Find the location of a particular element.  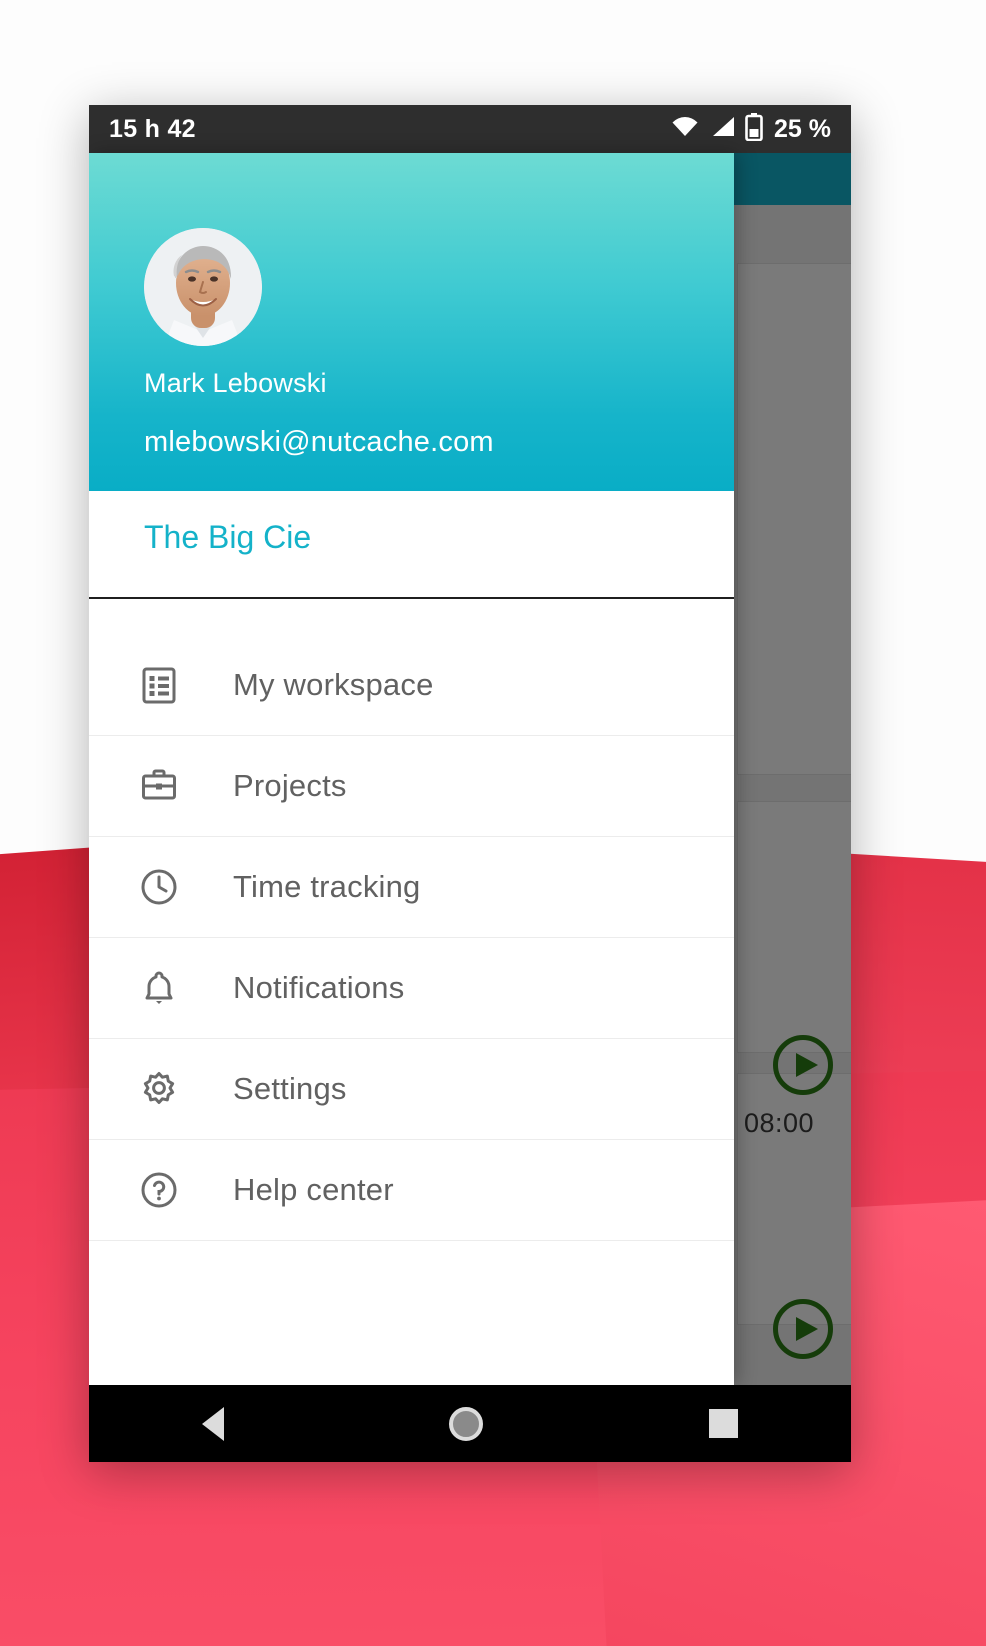

menu-item-label: Projects is located at coordinates (290, 785).